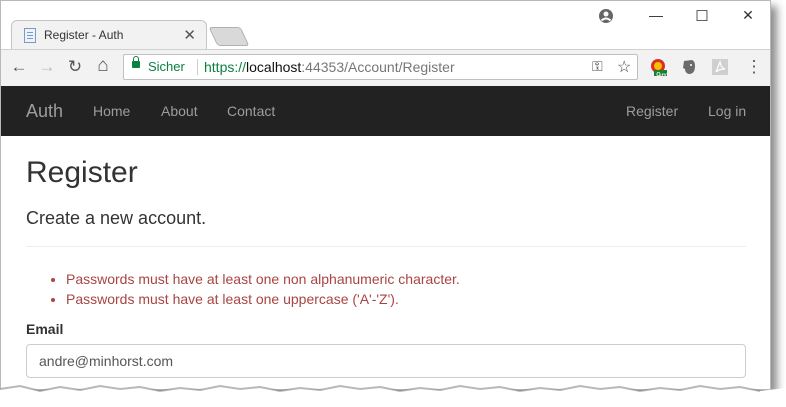 The height and width of the screenshot is (407, 786). What do you see at coordinates (45, 329) in the screenshot?
I see `email-label: Email` at bounding box center [45, 329].